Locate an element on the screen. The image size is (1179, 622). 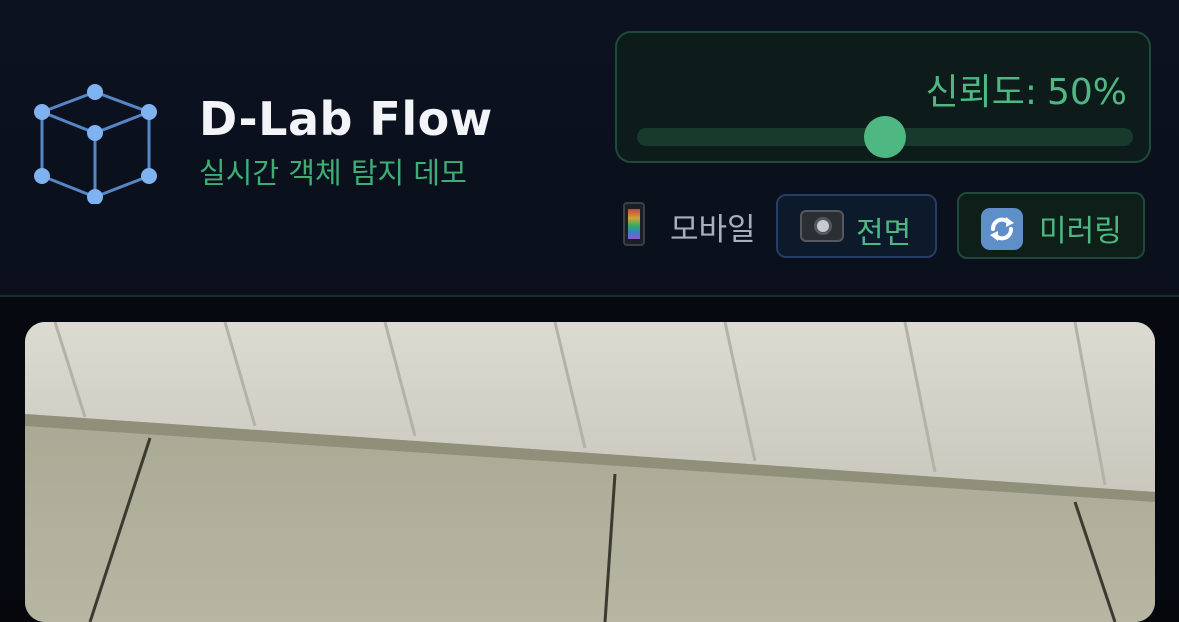
camera-icon is located at coordinates (822, 226).